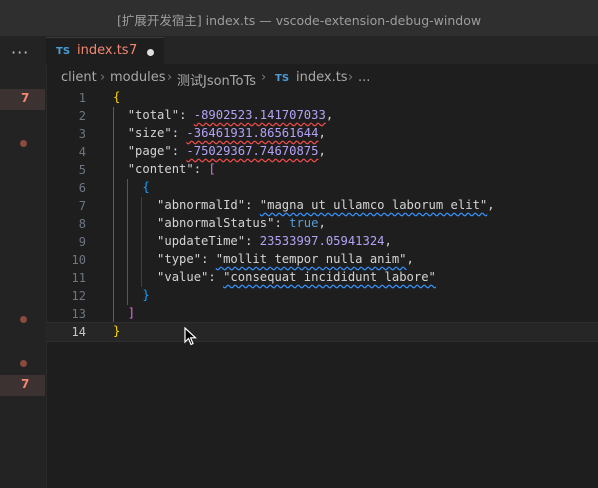 This screenshot has height=488, width=598. Describe the element at coordinates (79, 77) in the screenshot. I see `breadcrumb-item: client` at that location.